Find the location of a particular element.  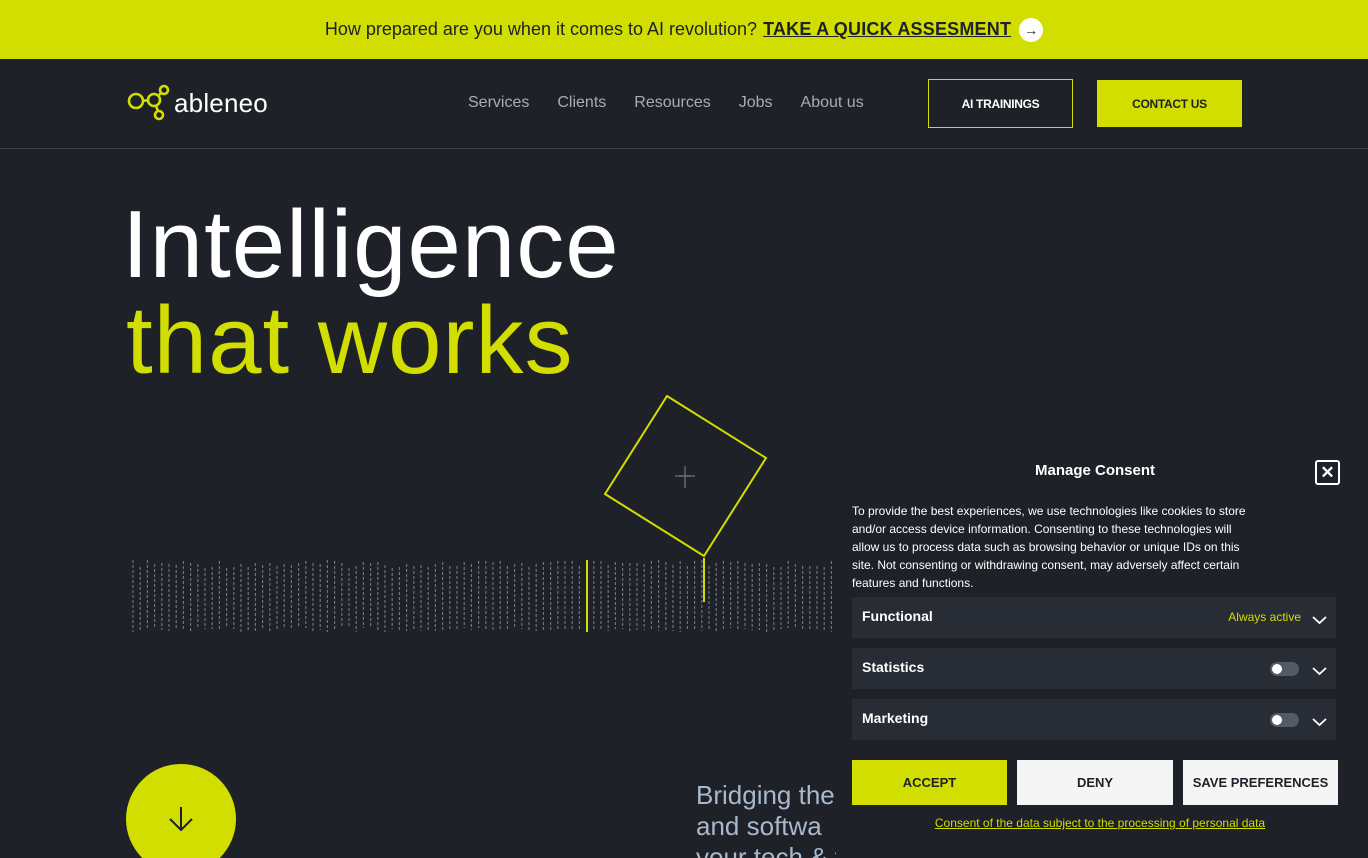

close-icon: ✕ is located at coordinates (1327, 472).